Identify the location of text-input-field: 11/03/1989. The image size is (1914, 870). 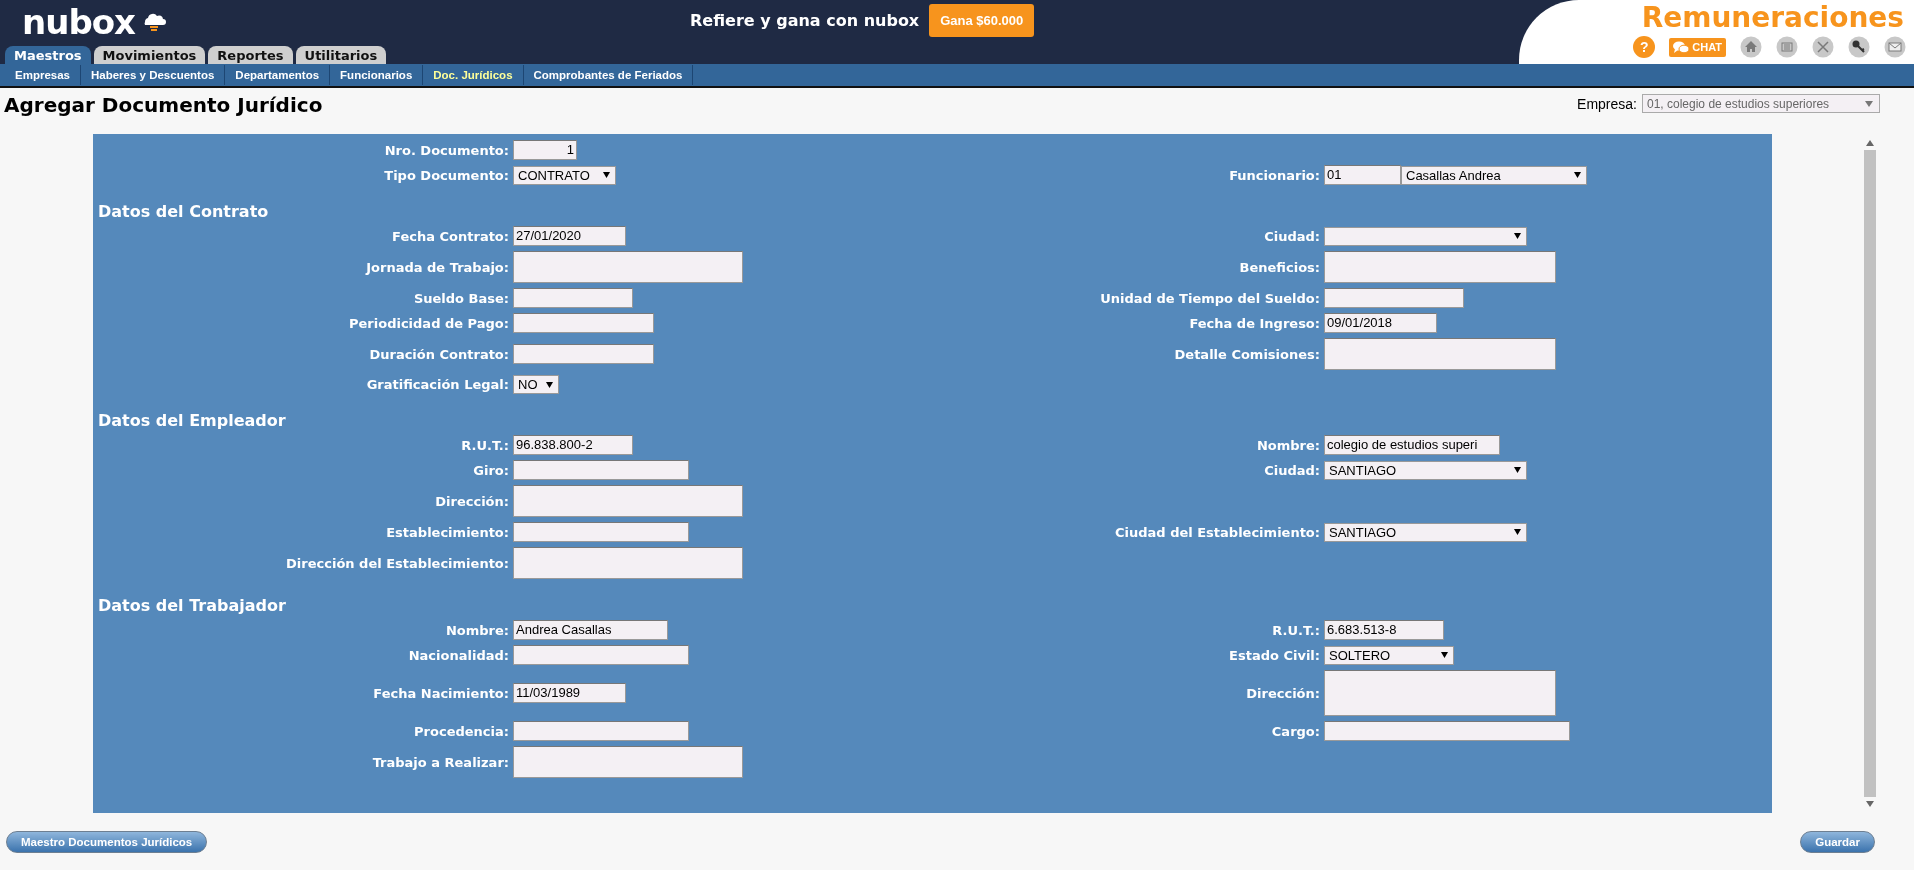
(569, 693).